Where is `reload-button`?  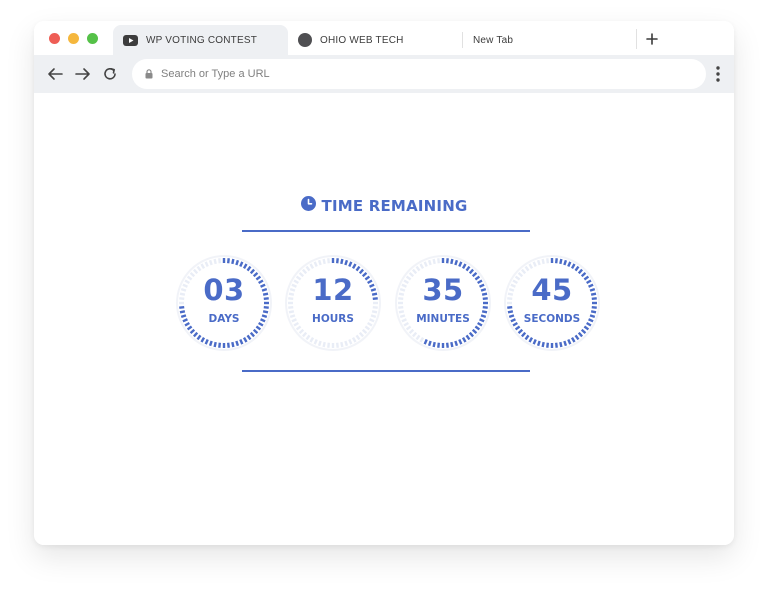
reload-button is located at coordinates (110, 74).